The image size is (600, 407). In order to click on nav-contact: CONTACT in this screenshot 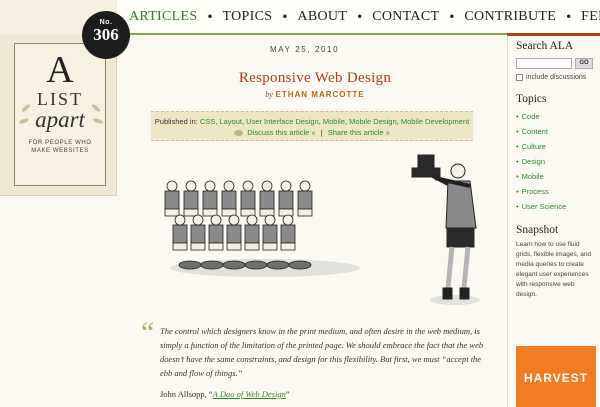, I will do `click(405, 17)`.